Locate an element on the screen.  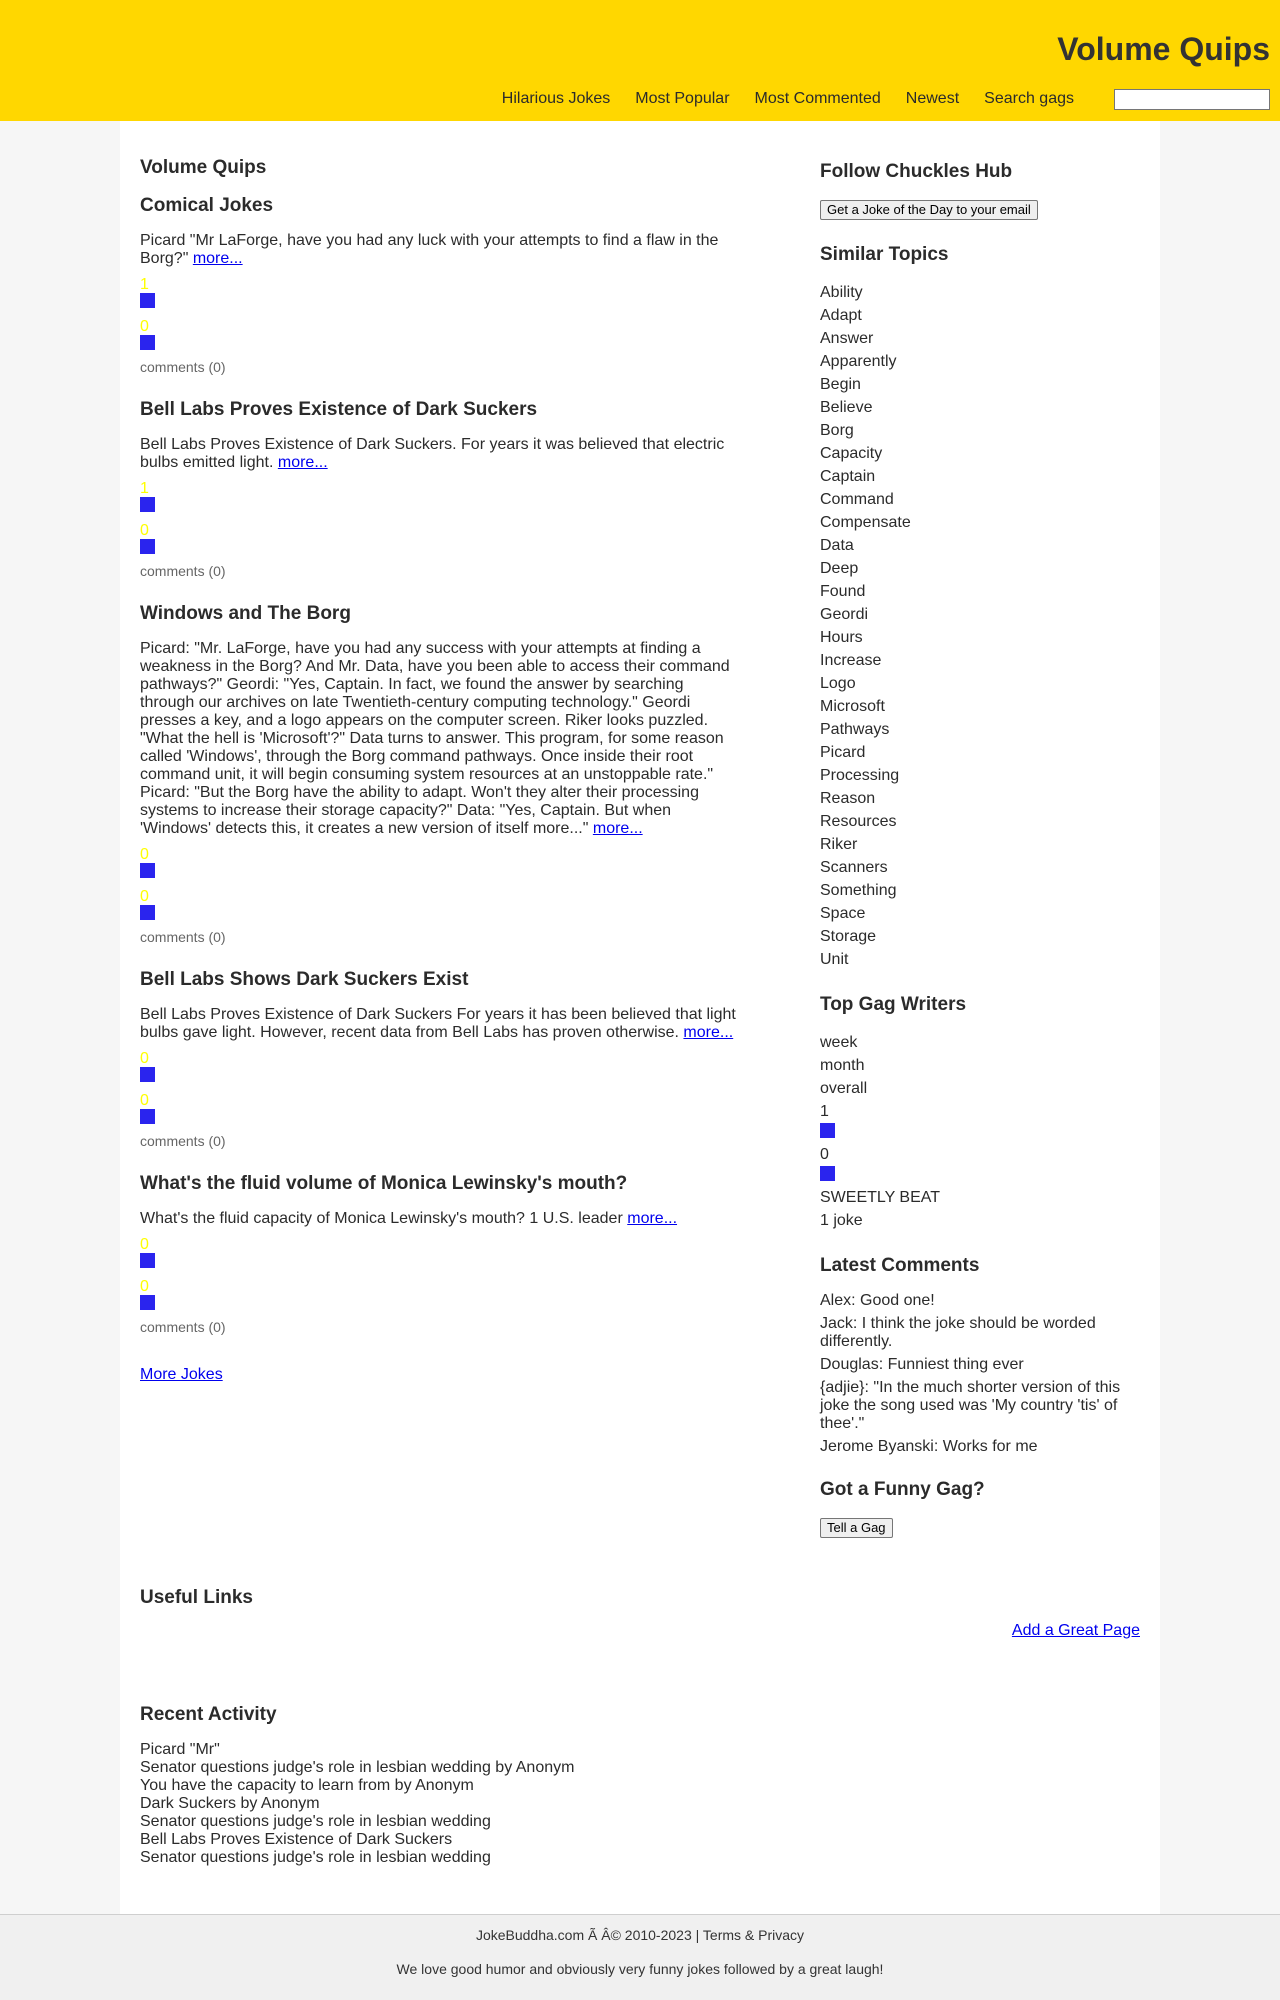
topic-item: Command is located at coordinates (980, 499).